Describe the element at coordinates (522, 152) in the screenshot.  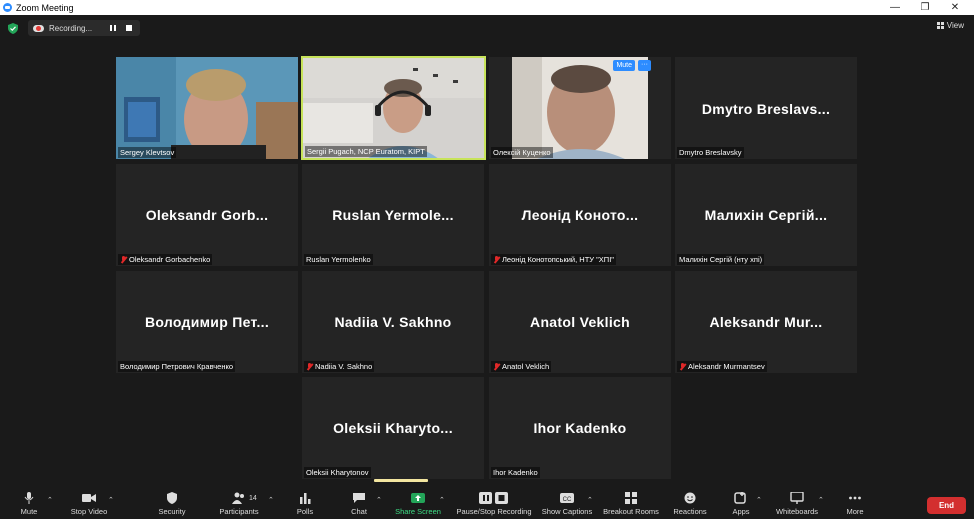
I see `participant-name-label: Олексій Куценко` at that location.